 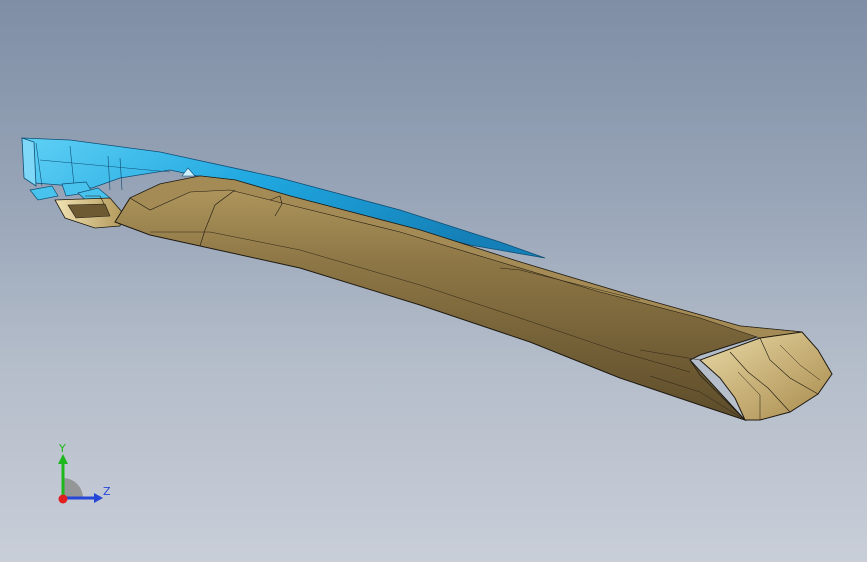 I want to click on stern-block, so click(x=88, y=212).